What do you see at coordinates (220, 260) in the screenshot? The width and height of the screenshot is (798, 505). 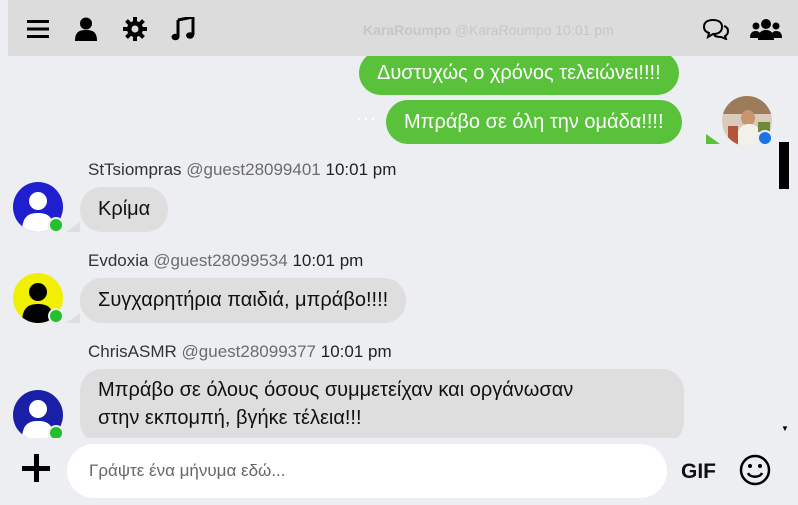 I see `user-handle: @guest28099534` at bounding box center [220, 260].